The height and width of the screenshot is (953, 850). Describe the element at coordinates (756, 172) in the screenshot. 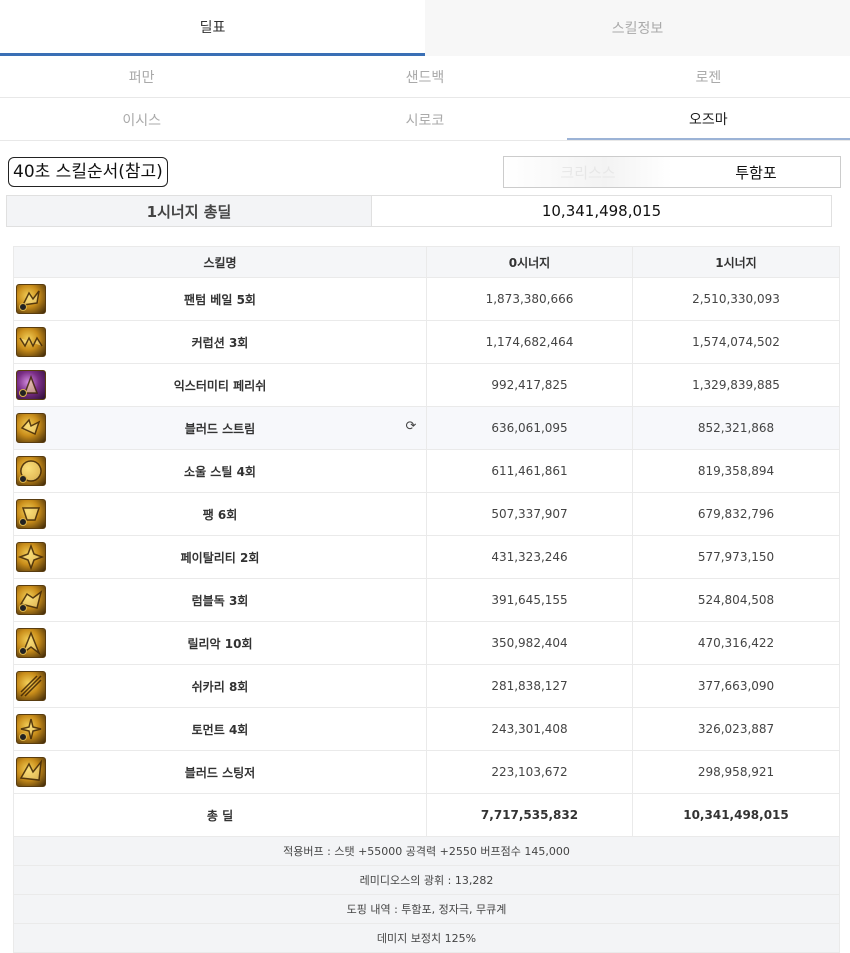

I see `mode-option-tuhampo: 투함포` at that location.